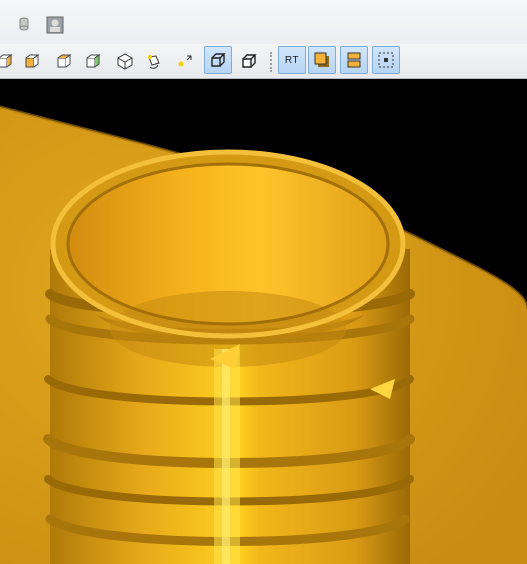 This screenshot has width=527, height=564. I want to click on raytrace-label: RT, so click(292, 60).